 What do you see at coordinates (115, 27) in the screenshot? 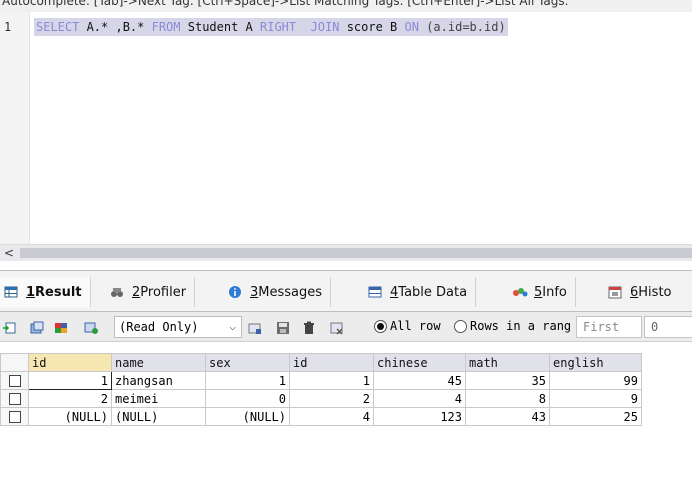
I see `code-select-columns: A.* ,B.*` at bounding box center [115, 27].